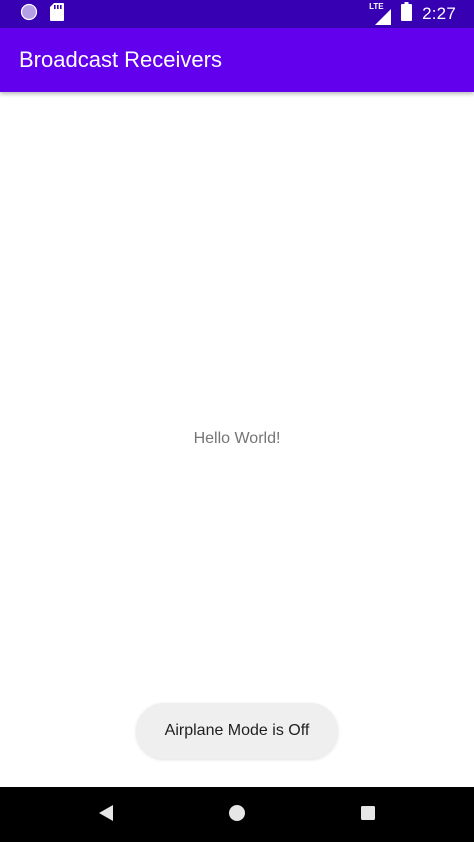 The width and height of the screenshot is (474, 842). I want to click on back-icon, so click(106, 815).